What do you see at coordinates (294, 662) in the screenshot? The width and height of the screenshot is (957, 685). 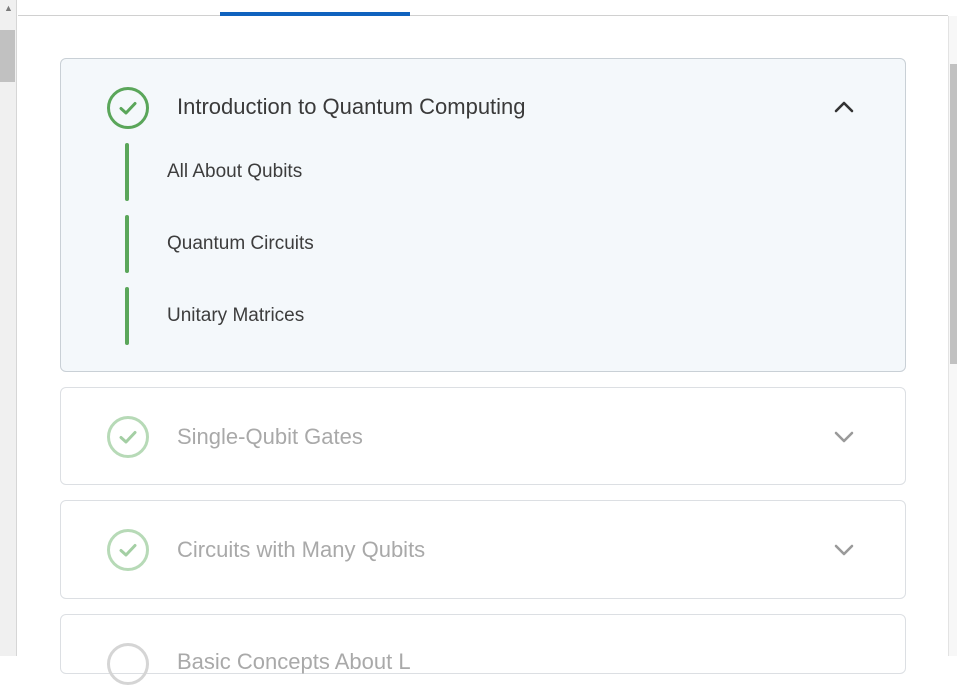 I see `module-title: Basic Concepts About L` at bounding box center [294, 662].